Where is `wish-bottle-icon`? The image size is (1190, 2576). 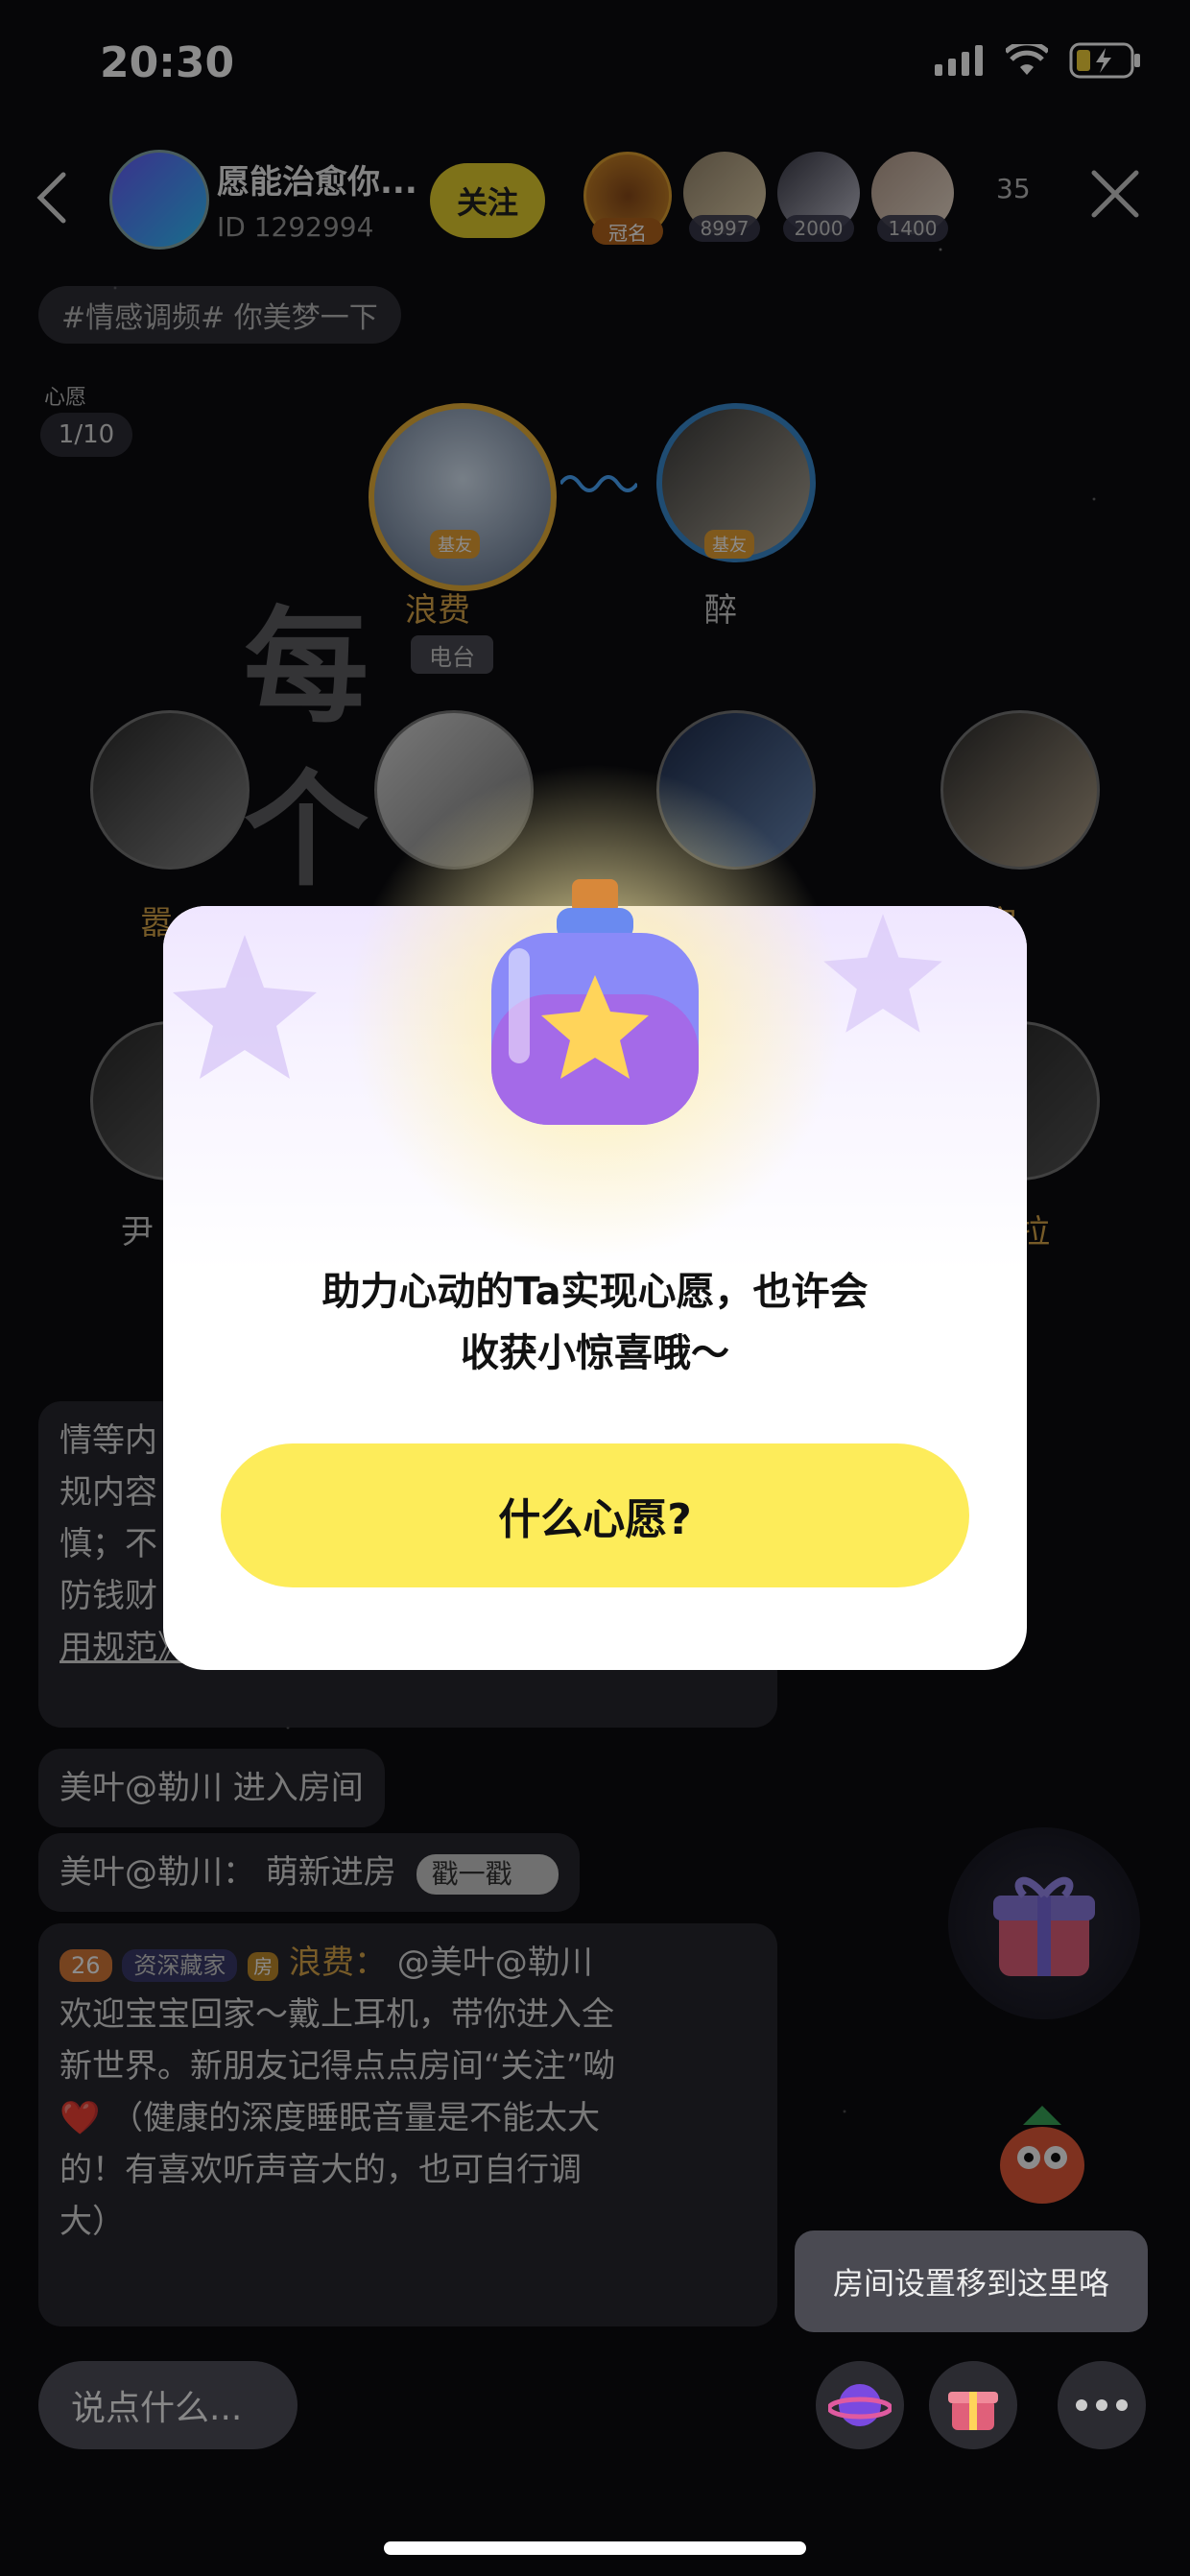
wish-bottle-icon is located at coordinates (595, 1002).